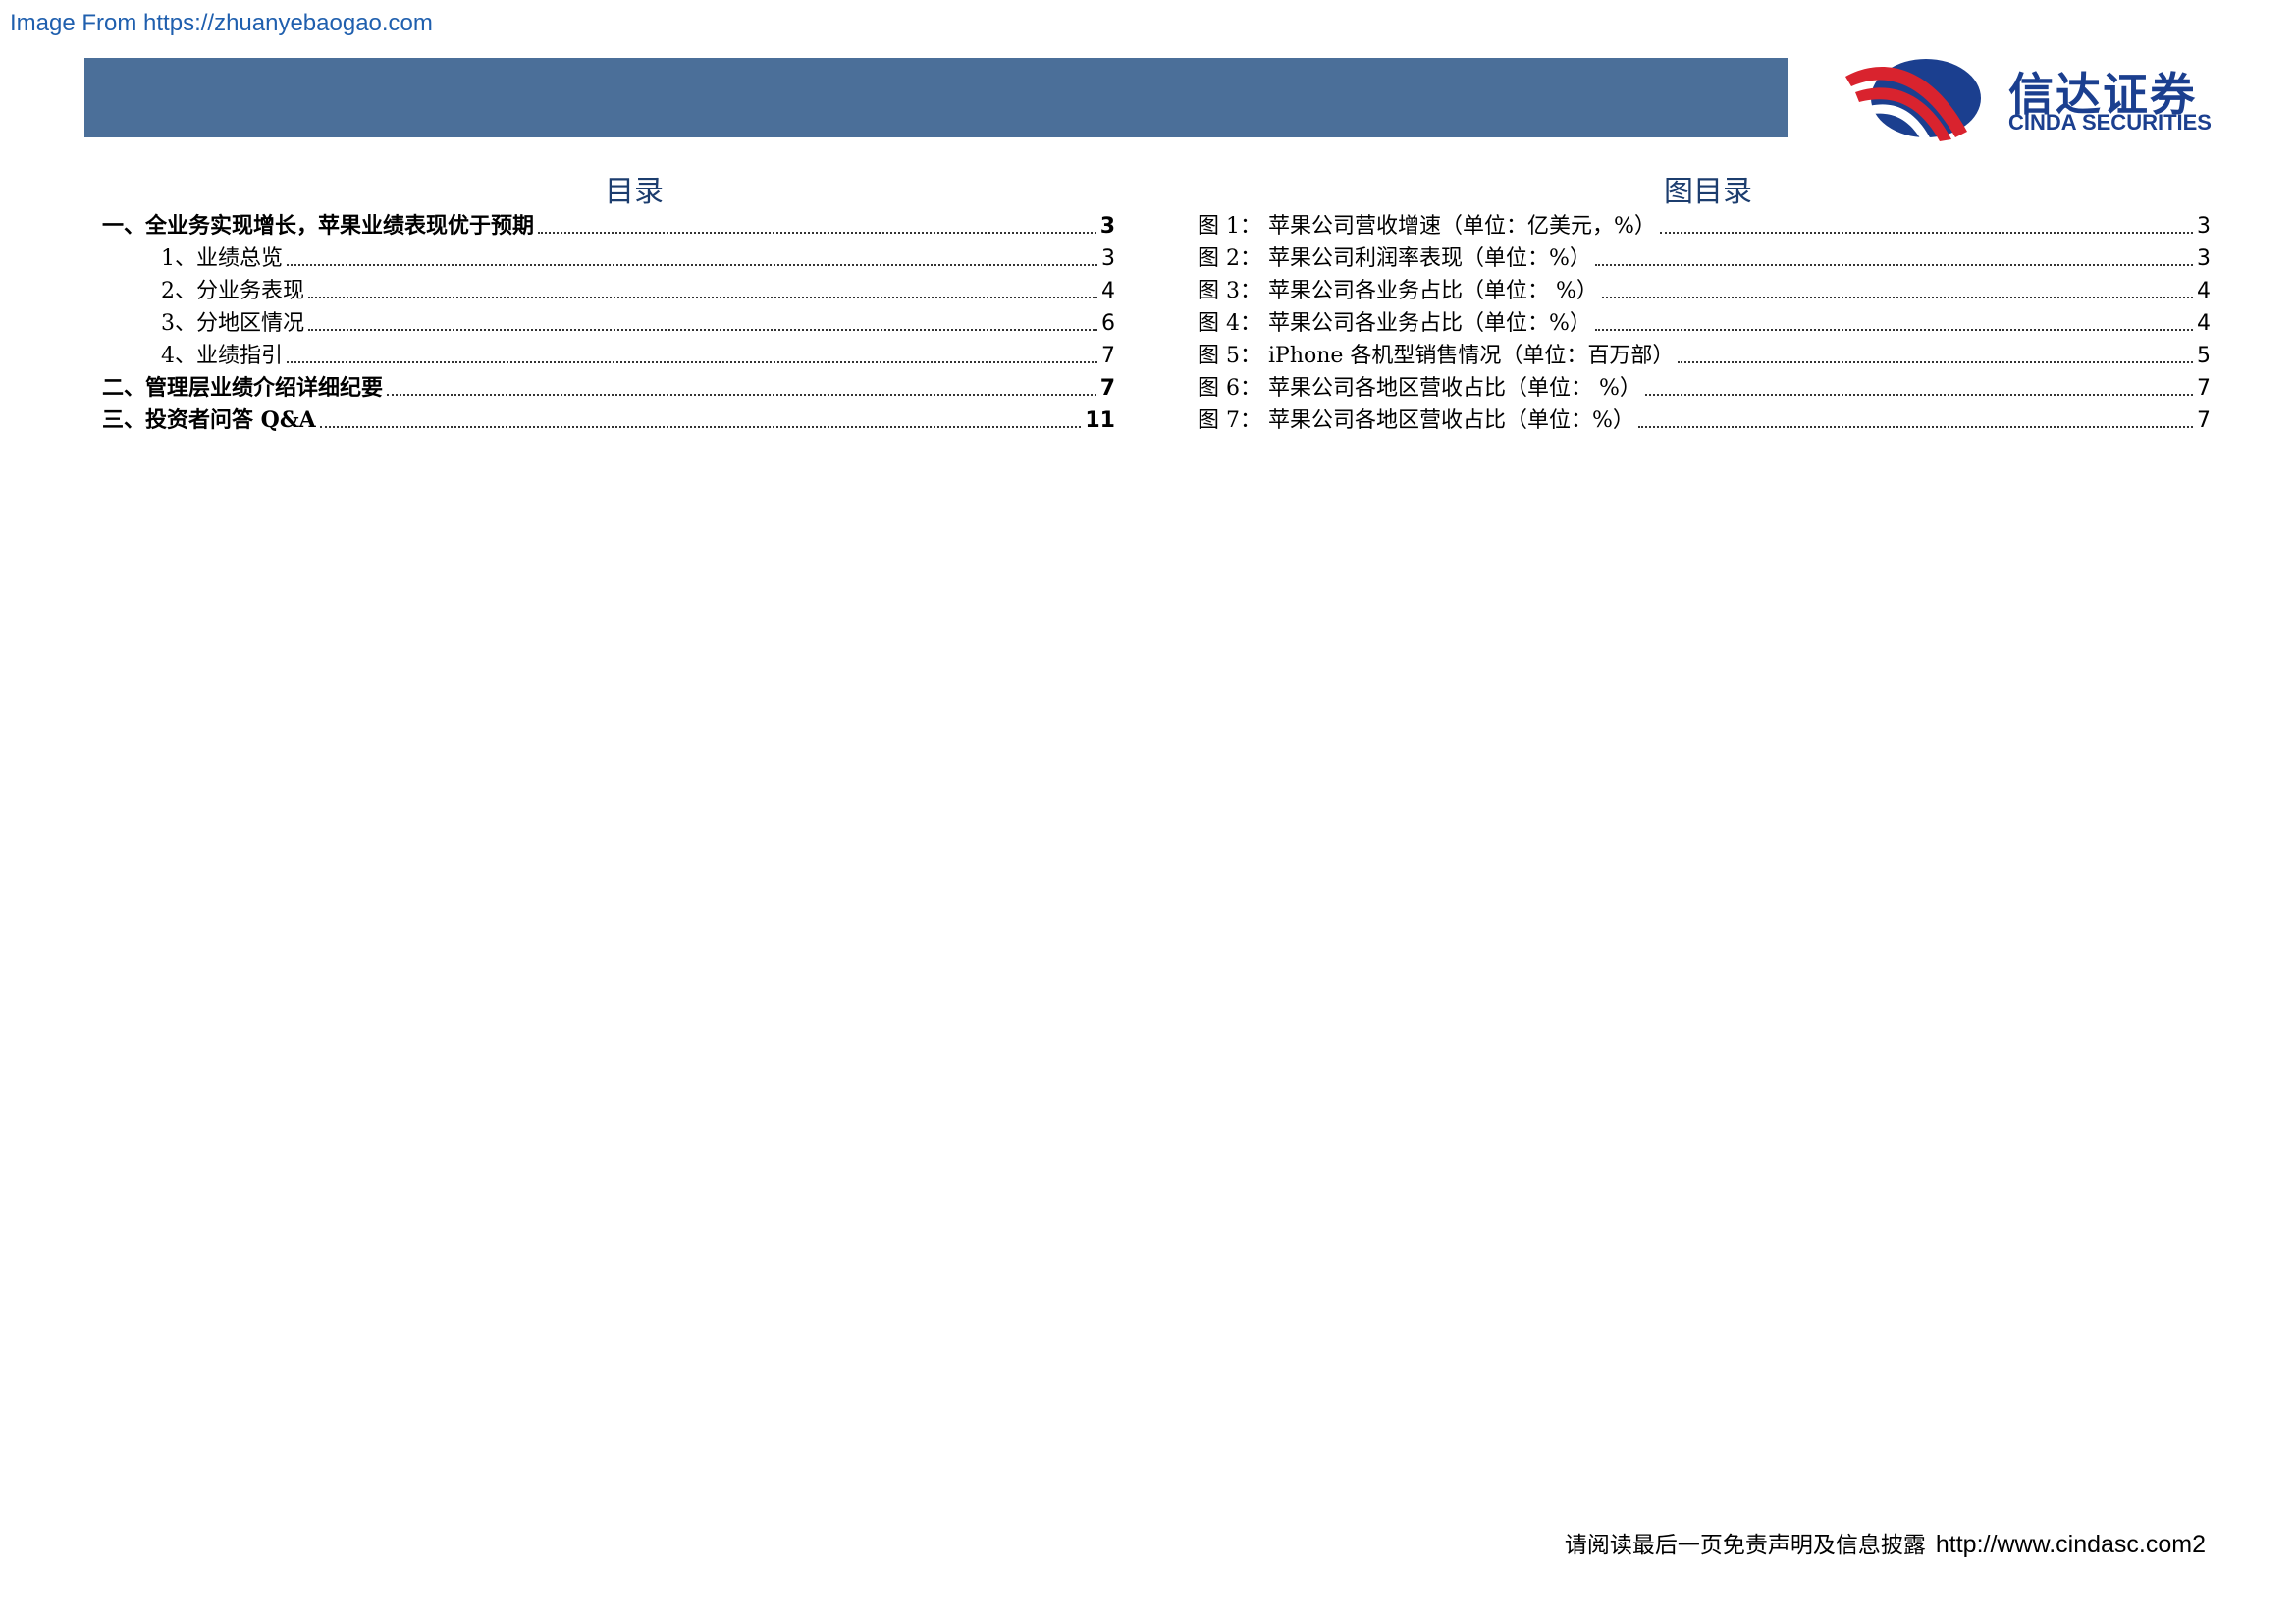 Image resolution: width=2296 pixels, height=1624 pixels. Describe the element at coordinates (608, 421) in the screenshot. I see `toc-entry: 三、投资者问答 Q&A 11` at that location.